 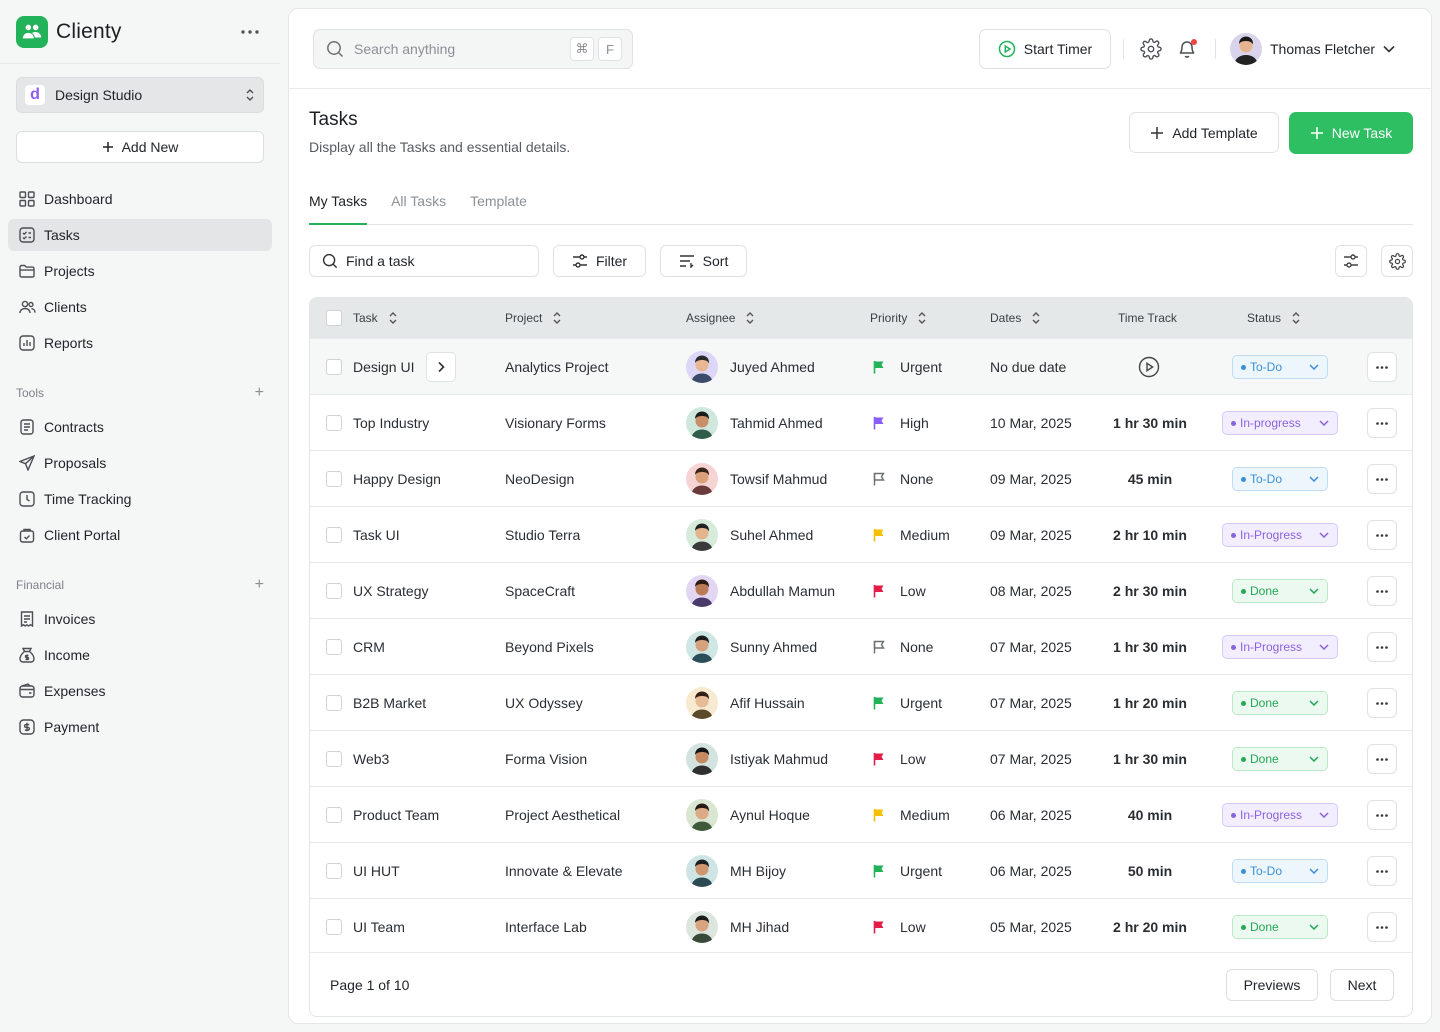 I want to click on add-template-button: Add Template, so click(x=1204, y=132).